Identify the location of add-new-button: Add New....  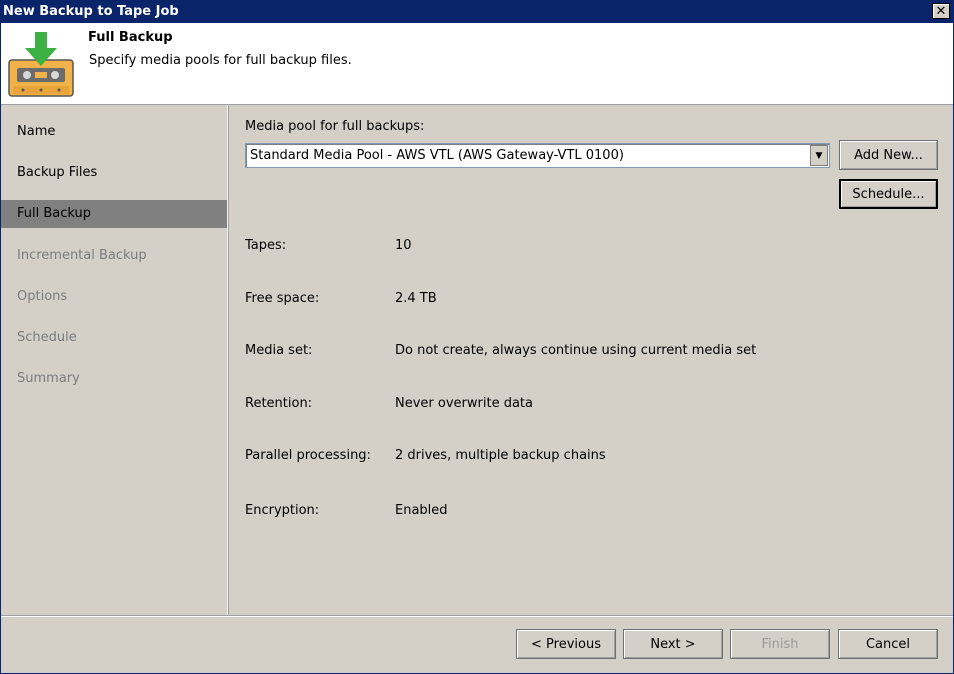
(888, 155).